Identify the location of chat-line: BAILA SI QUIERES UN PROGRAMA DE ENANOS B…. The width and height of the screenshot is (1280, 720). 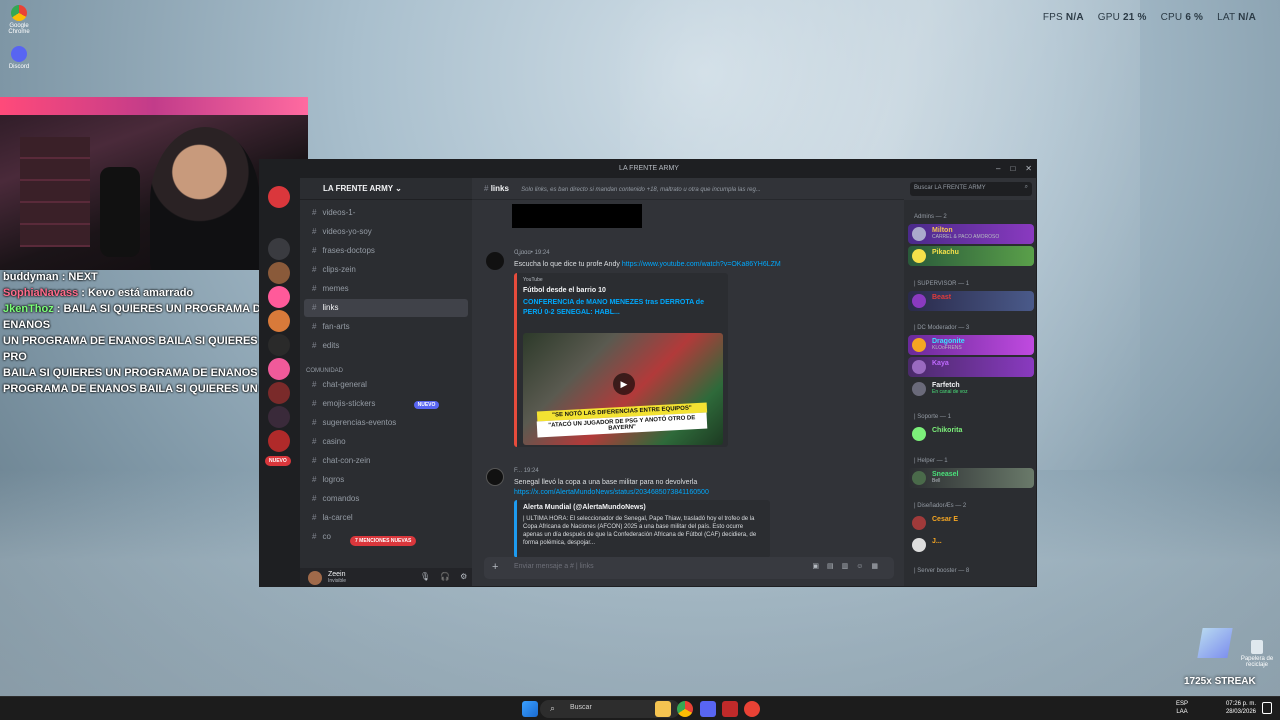
(153, 373).